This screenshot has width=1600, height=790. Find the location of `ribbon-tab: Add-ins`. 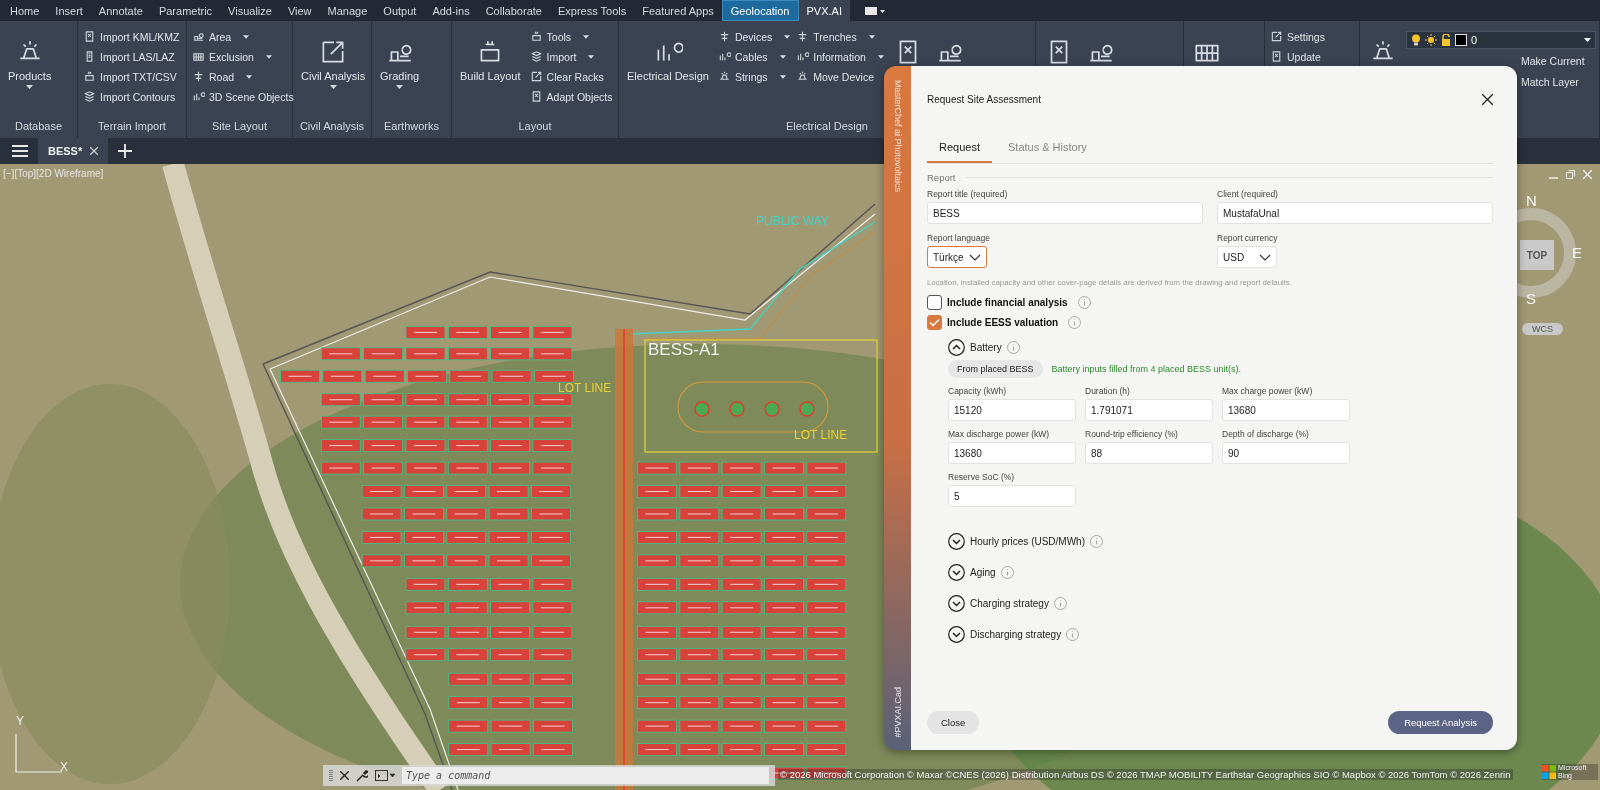

ribbon-tab: Add-ins is located at coordinates (451, 10).